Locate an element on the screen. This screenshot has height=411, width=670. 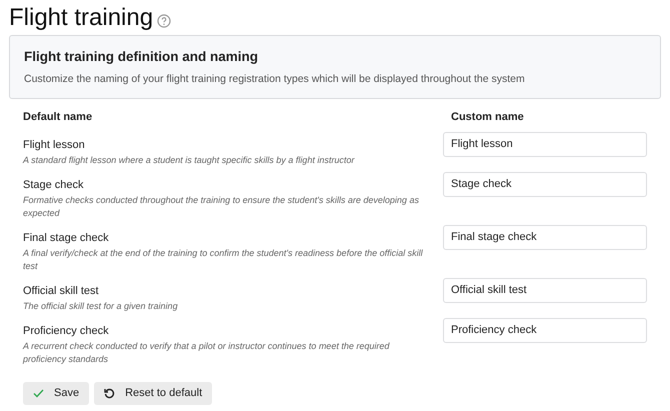
type-name: Proficiency check is located at coordinates (66, 331).